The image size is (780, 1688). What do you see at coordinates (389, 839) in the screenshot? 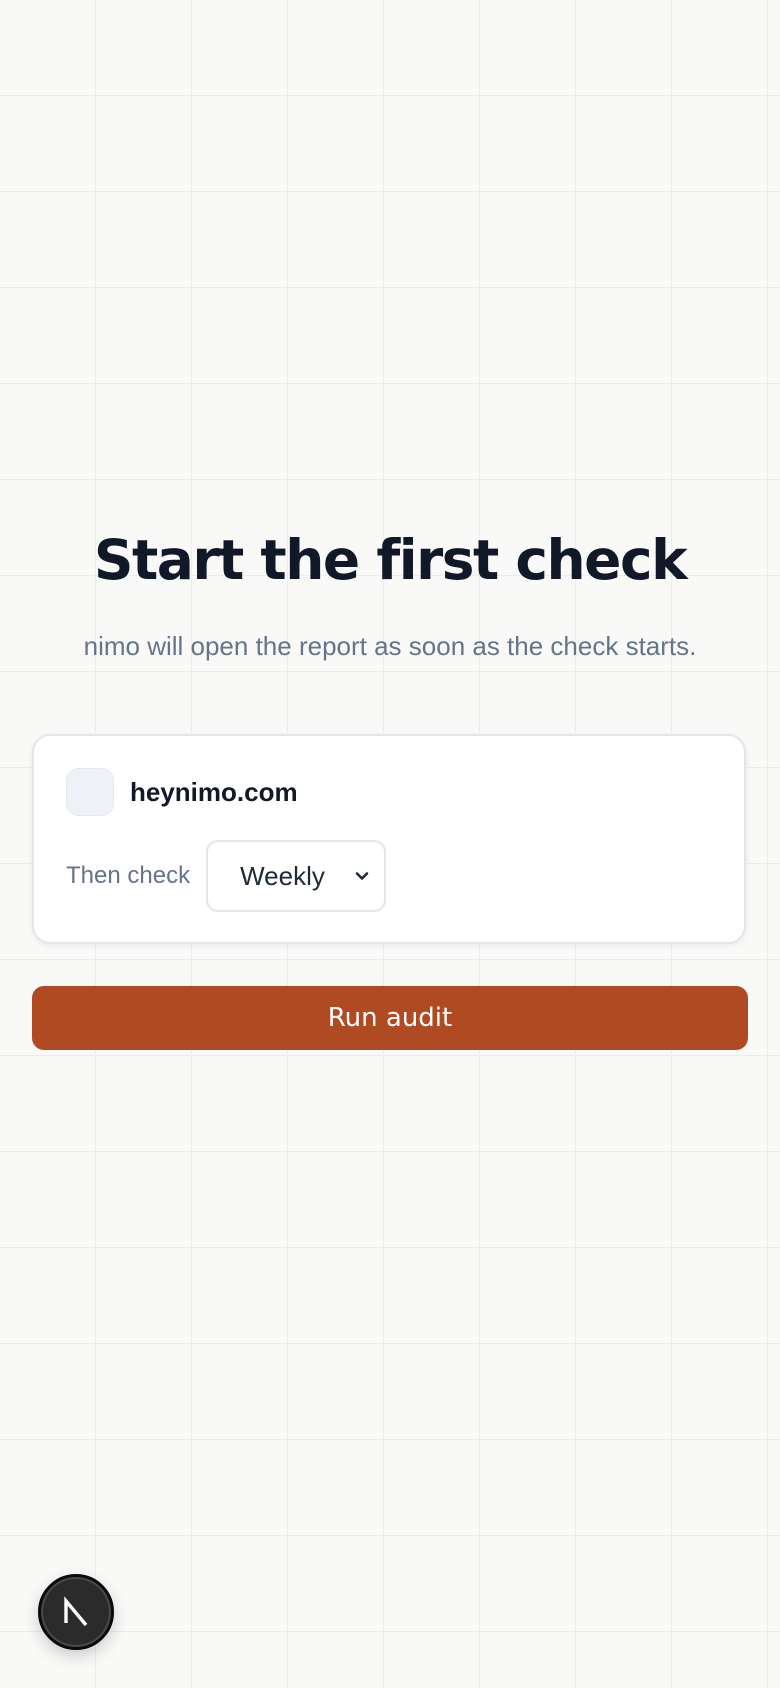
I see `audit-setup-card: heynimo.com Then check Weekly` at bounding box center [389, 839].